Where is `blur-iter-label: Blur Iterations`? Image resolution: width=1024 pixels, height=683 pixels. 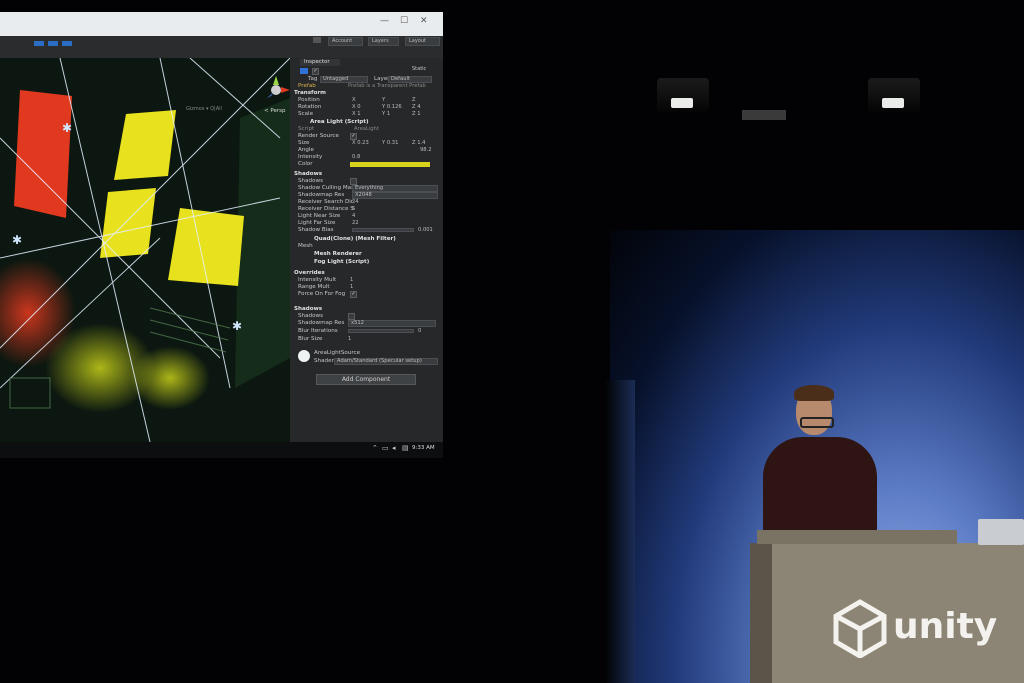 blur-iter-label: Blur Iterations is located at coordinates (318, 331).